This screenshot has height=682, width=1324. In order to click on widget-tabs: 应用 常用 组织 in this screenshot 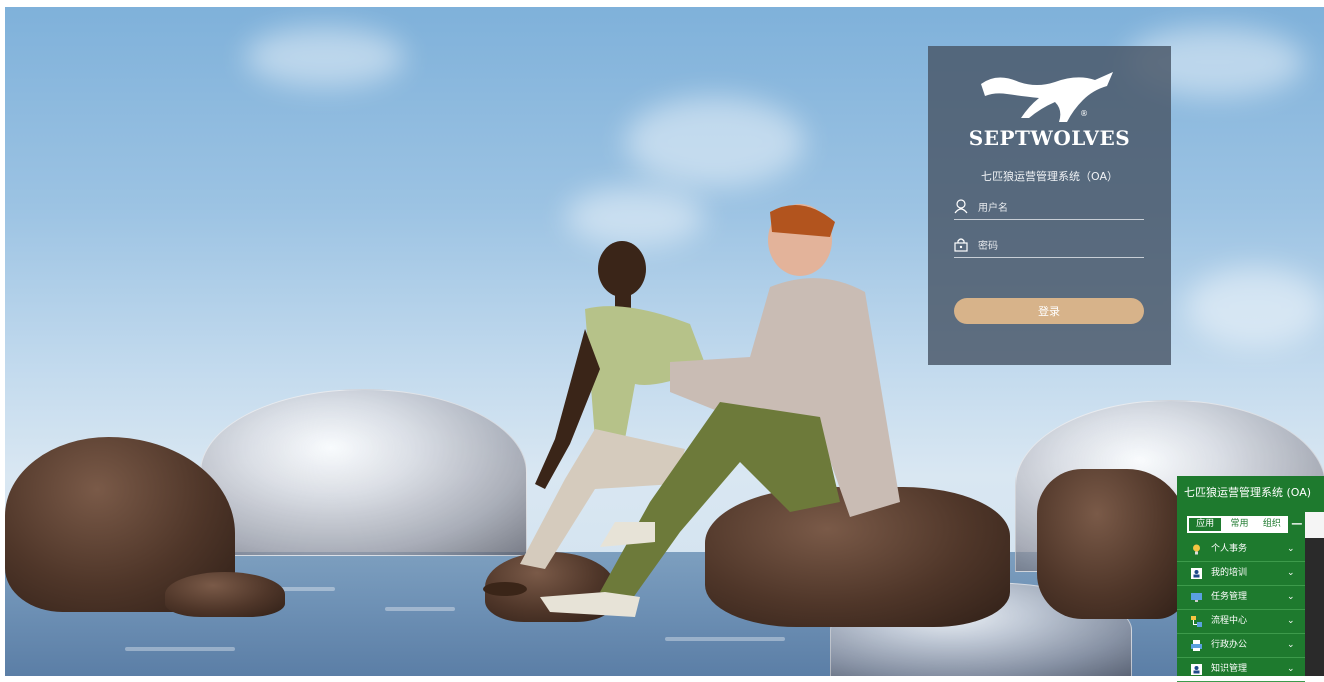, I will do `click(1237, 524)`.